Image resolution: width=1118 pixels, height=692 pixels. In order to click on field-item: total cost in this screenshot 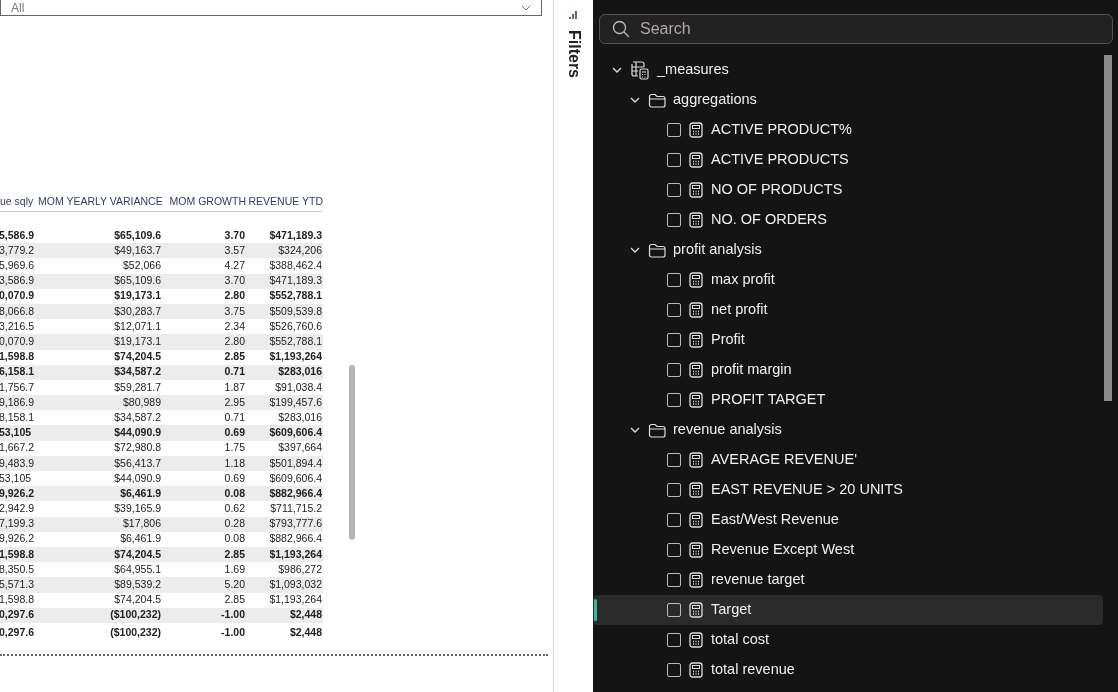, I will do `click(848, 640)`.